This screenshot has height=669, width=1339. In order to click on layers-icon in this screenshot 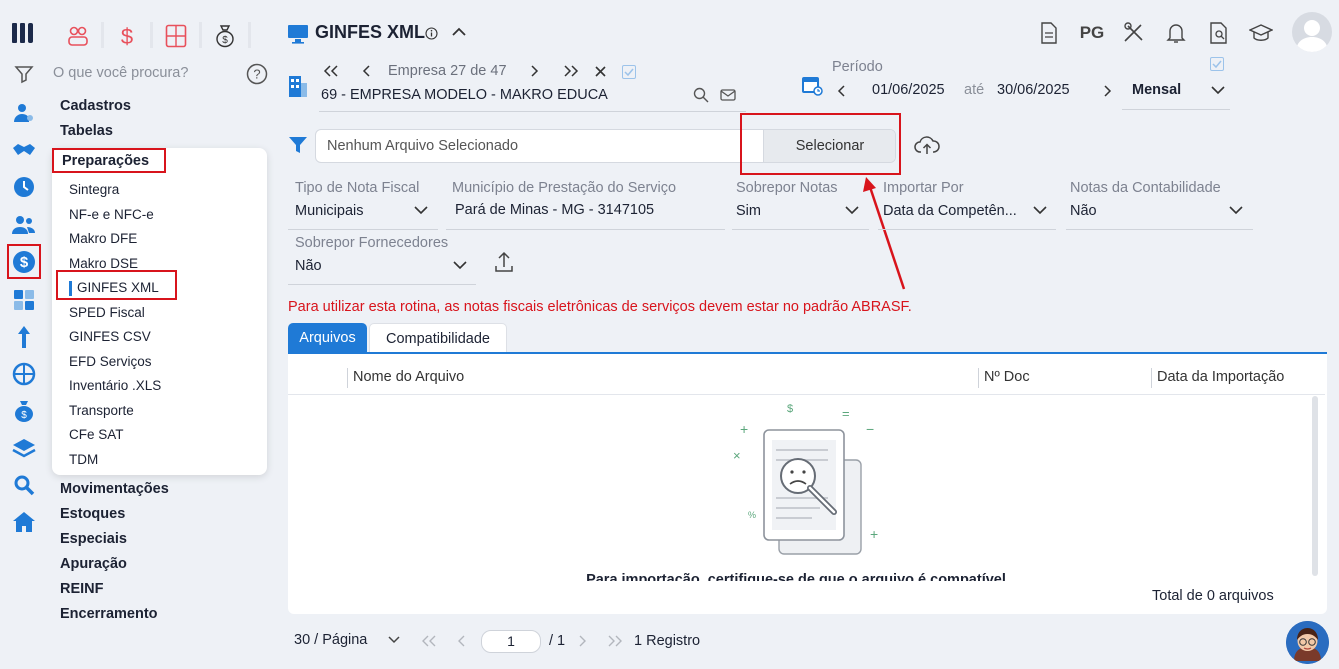, I will do `click(24, 448)`.